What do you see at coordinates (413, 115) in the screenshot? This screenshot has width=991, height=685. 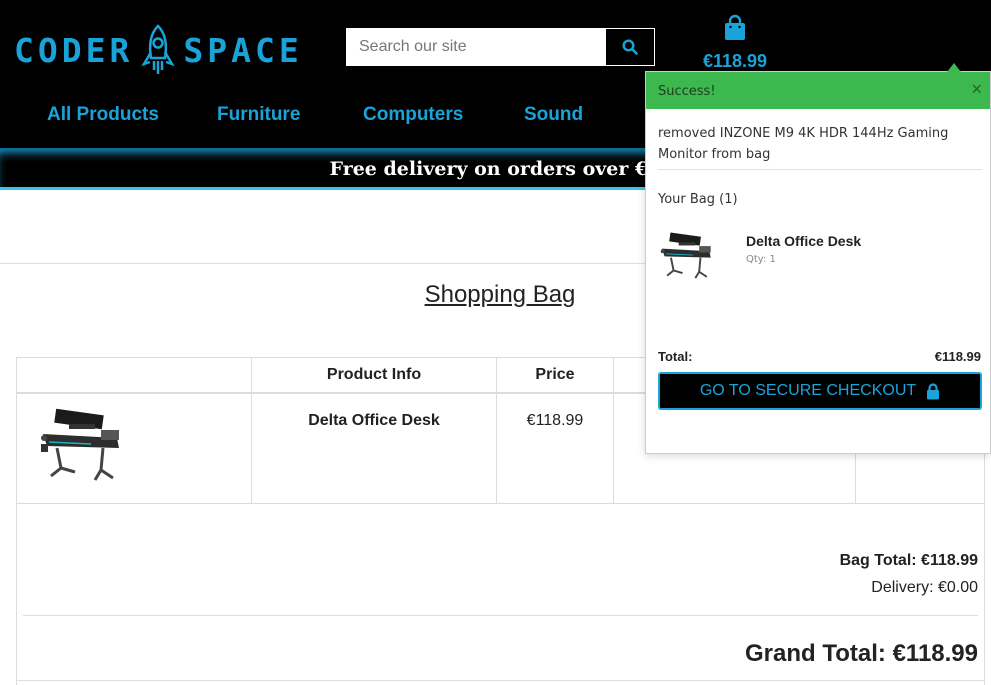 I see `nav-computers: Computers` at bounding box center [413, 115].